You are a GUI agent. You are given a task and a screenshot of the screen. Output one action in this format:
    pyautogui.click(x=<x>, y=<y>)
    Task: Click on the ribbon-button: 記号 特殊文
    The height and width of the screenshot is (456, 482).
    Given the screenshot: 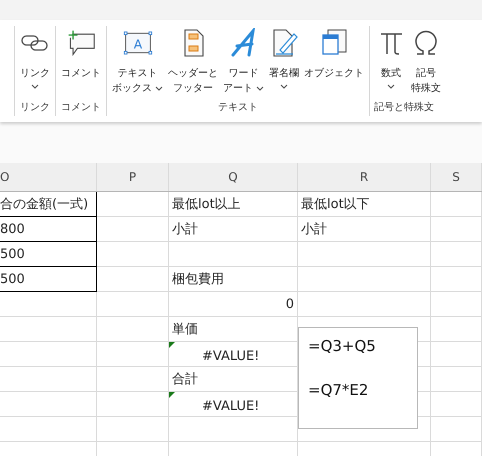 What is the action you would take?
    pyautogui.click(x=426, y=63)
    